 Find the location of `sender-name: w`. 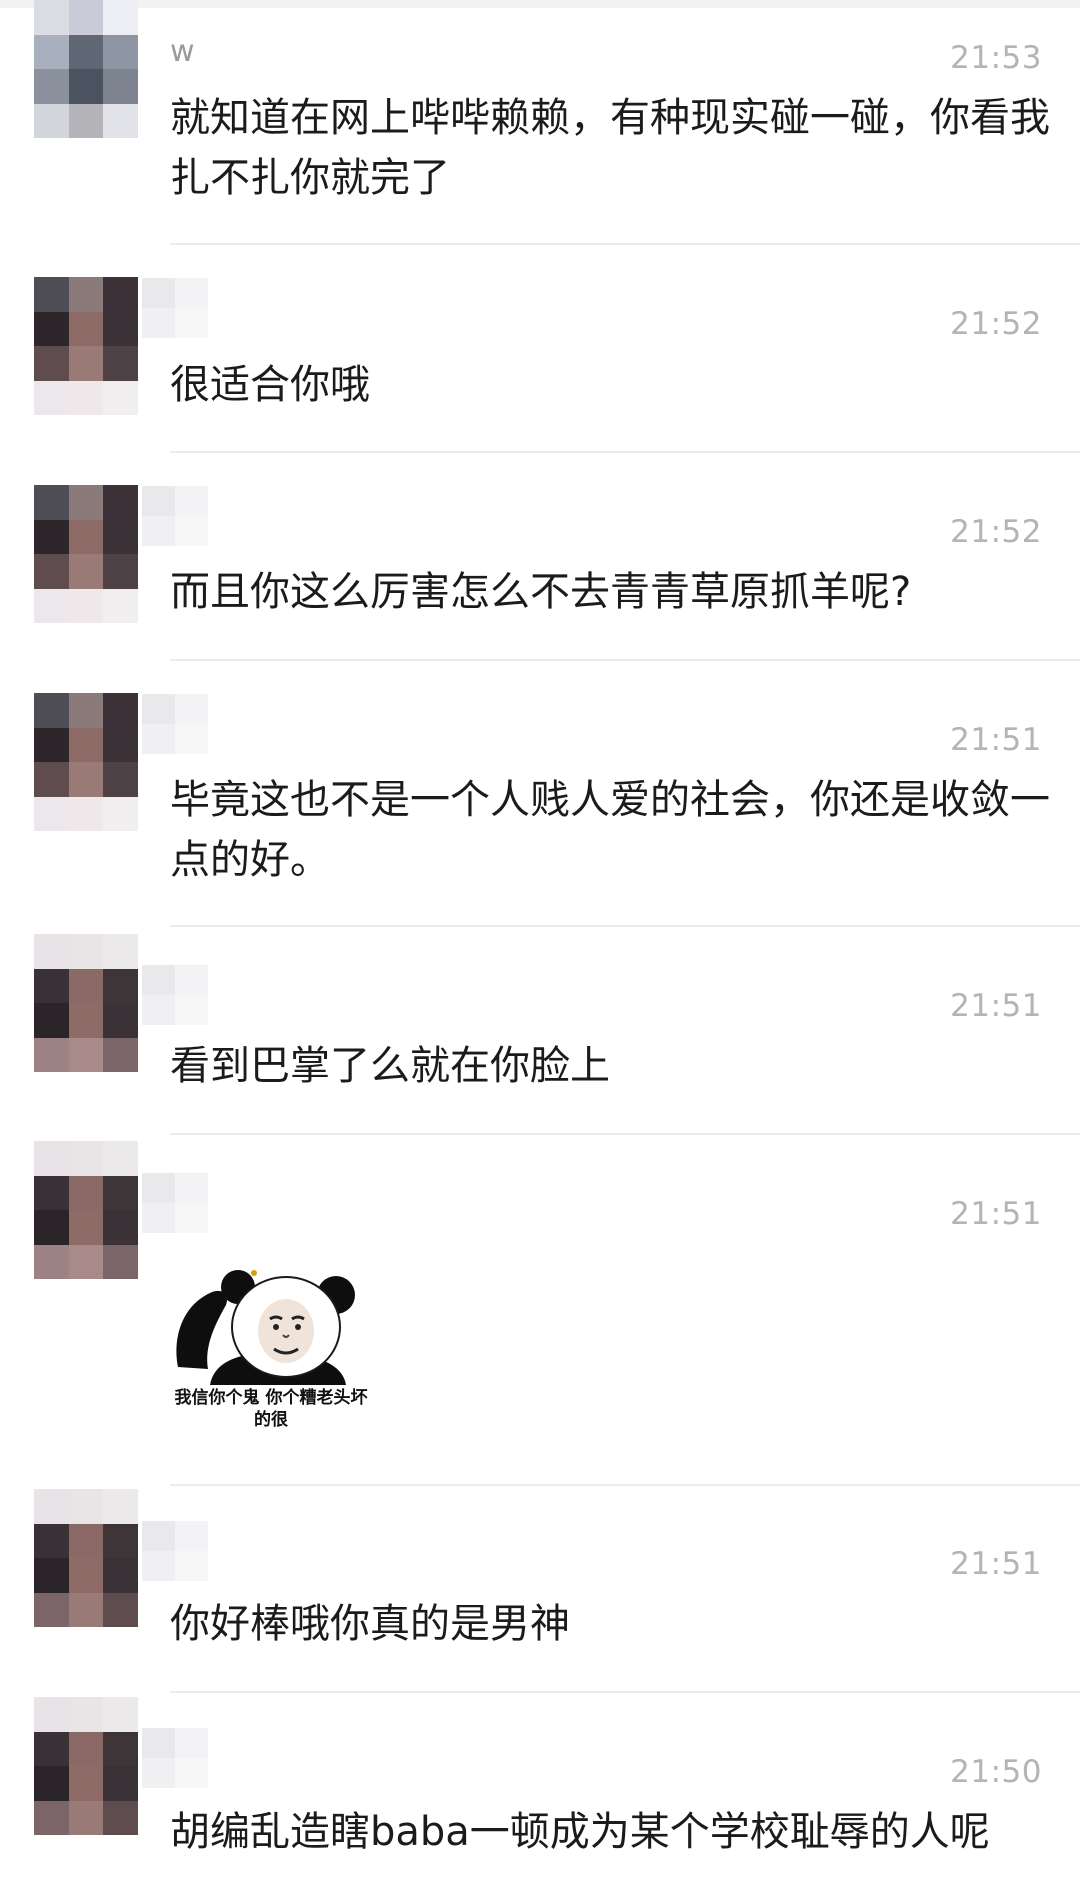

sender-name: w is located at coordinates (182, 51).